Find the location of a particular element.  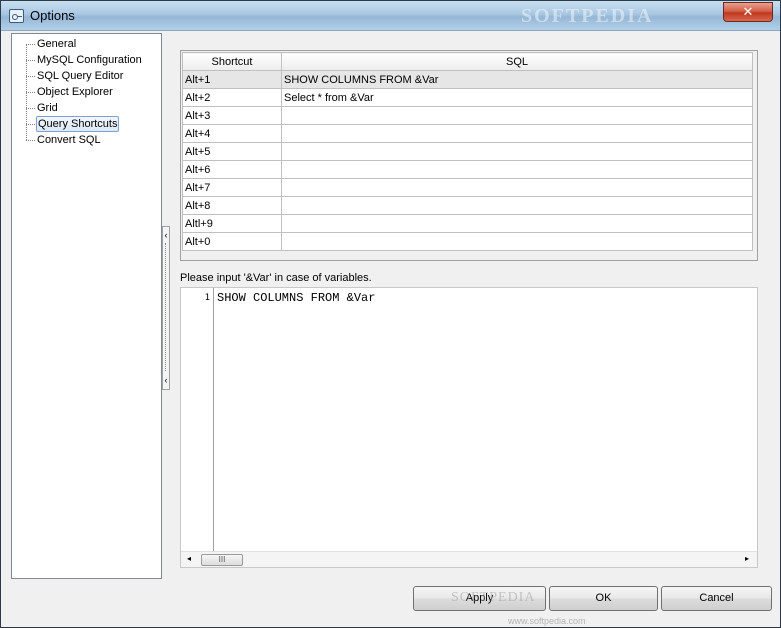

scroll-left-icon: ◂ is located at coordinates (189, 558).